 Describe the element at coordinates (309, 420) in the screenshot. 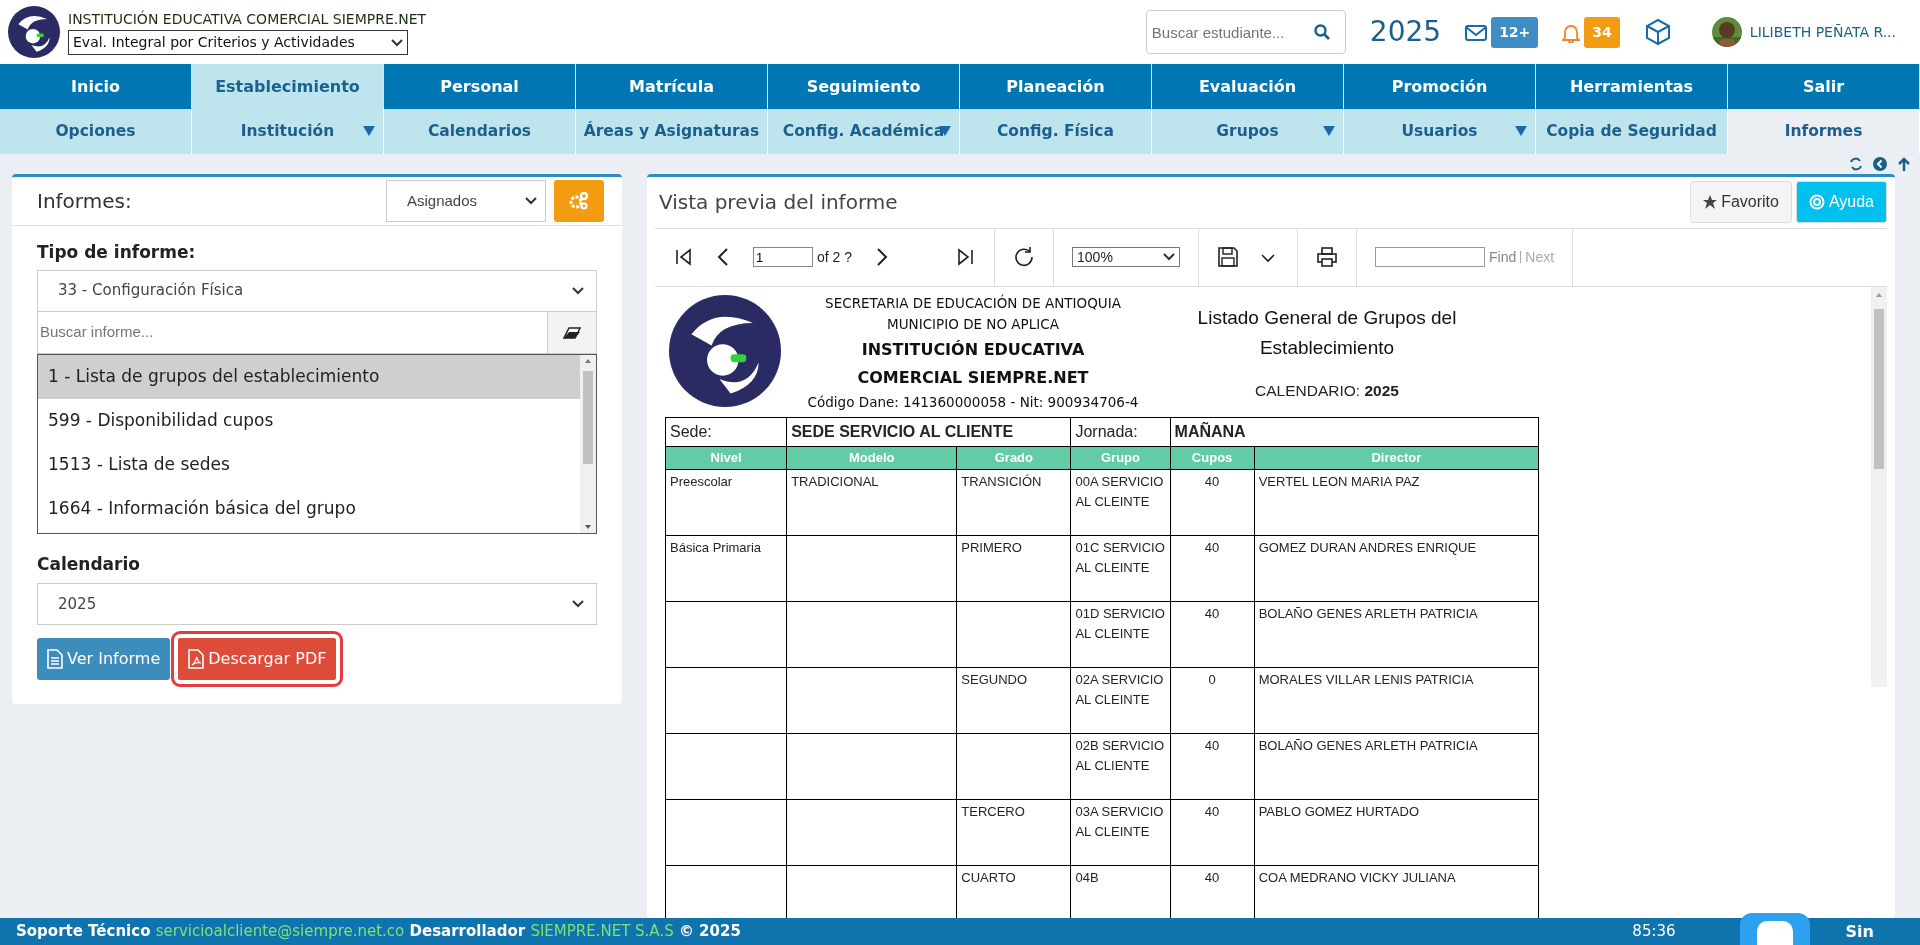

I see `report-list-item: 599 - Disponibilidad cupos` at that location.